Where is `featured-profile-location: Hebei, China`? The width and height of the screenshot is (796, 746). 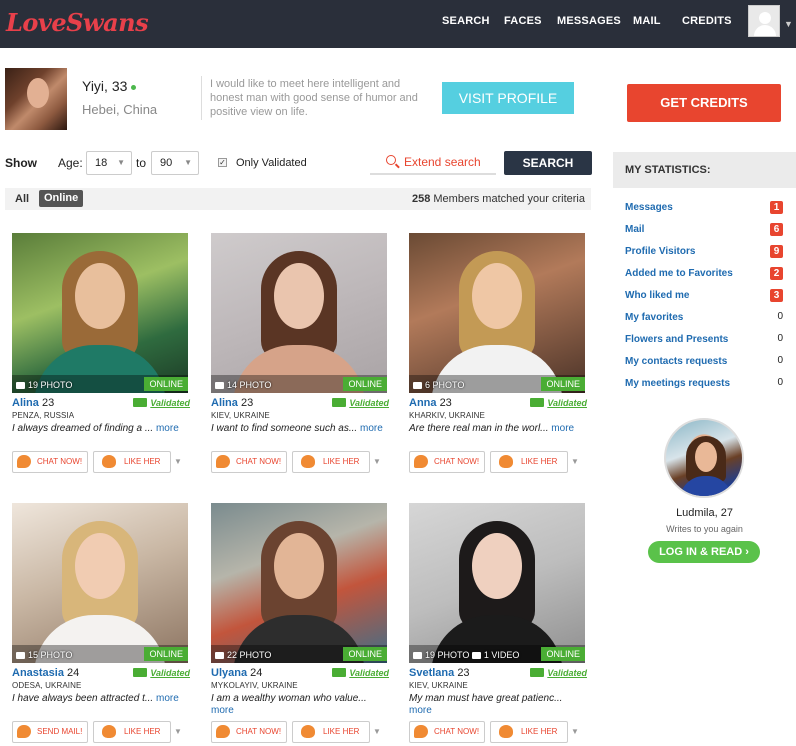
featured-profile-location: Hebei, China is located at coordinates (120, 109).